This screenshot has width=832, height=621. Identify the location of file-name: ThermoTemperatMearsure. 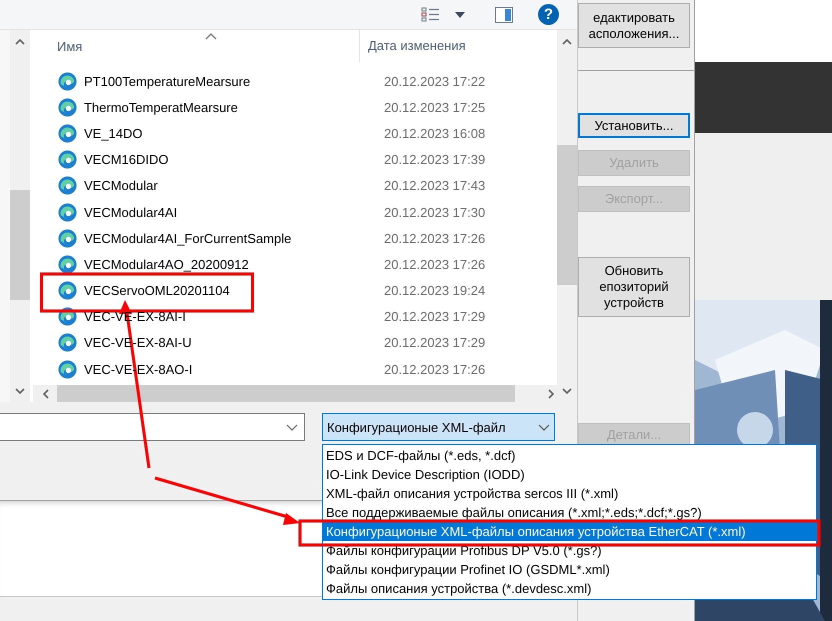
(229, 107).